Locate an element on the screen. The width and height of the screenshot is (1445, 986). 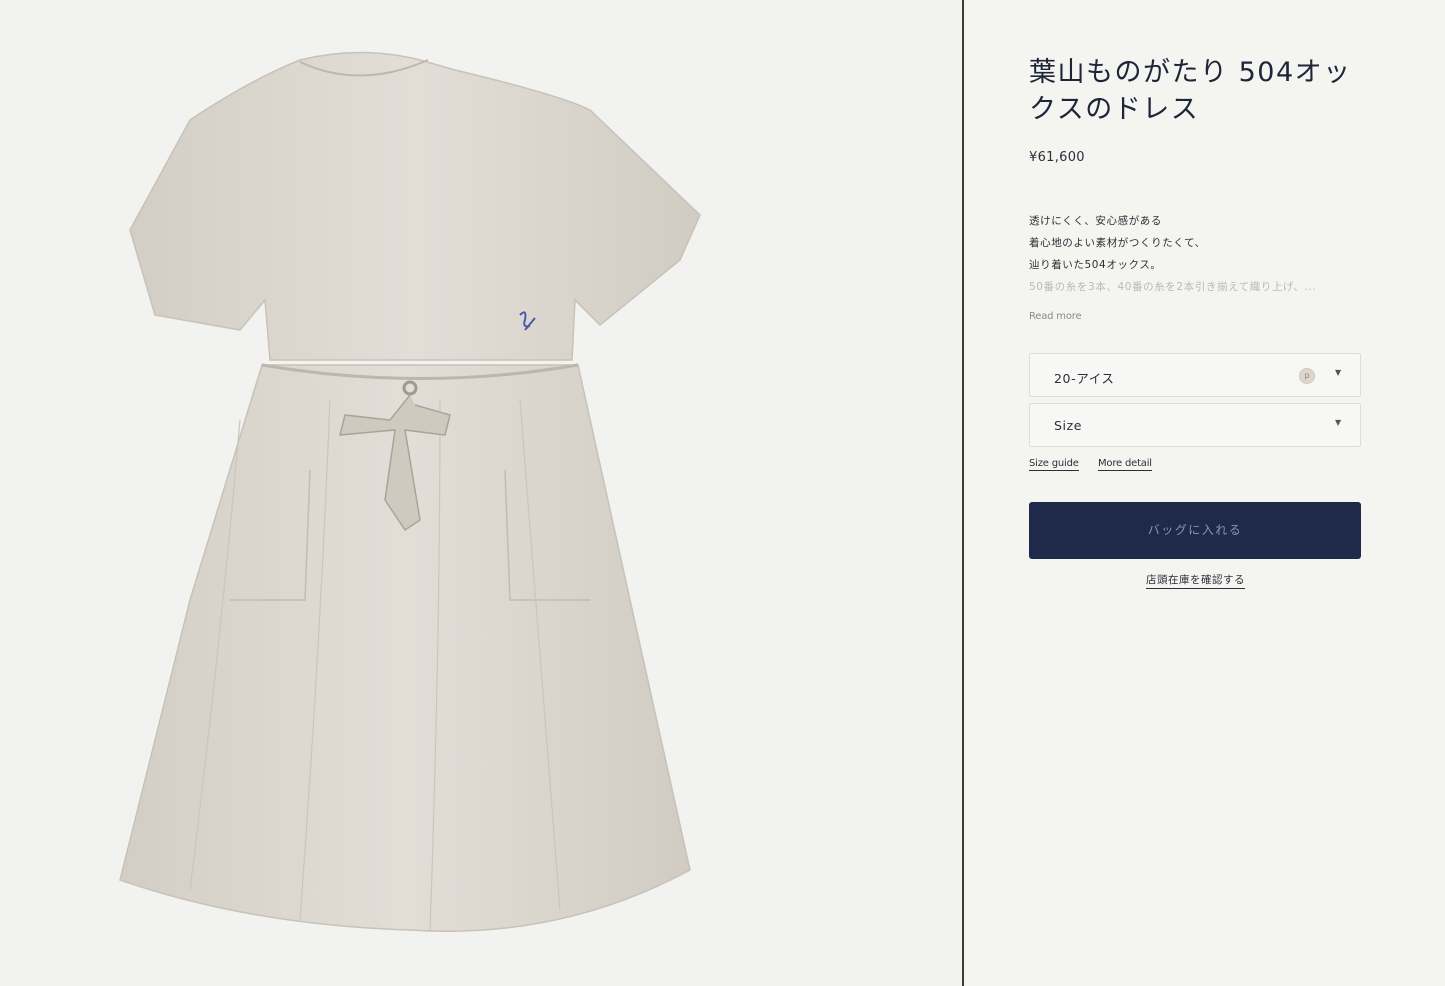
color-select: 20-アイス p ▼ is located at coordinates (1195, 375).